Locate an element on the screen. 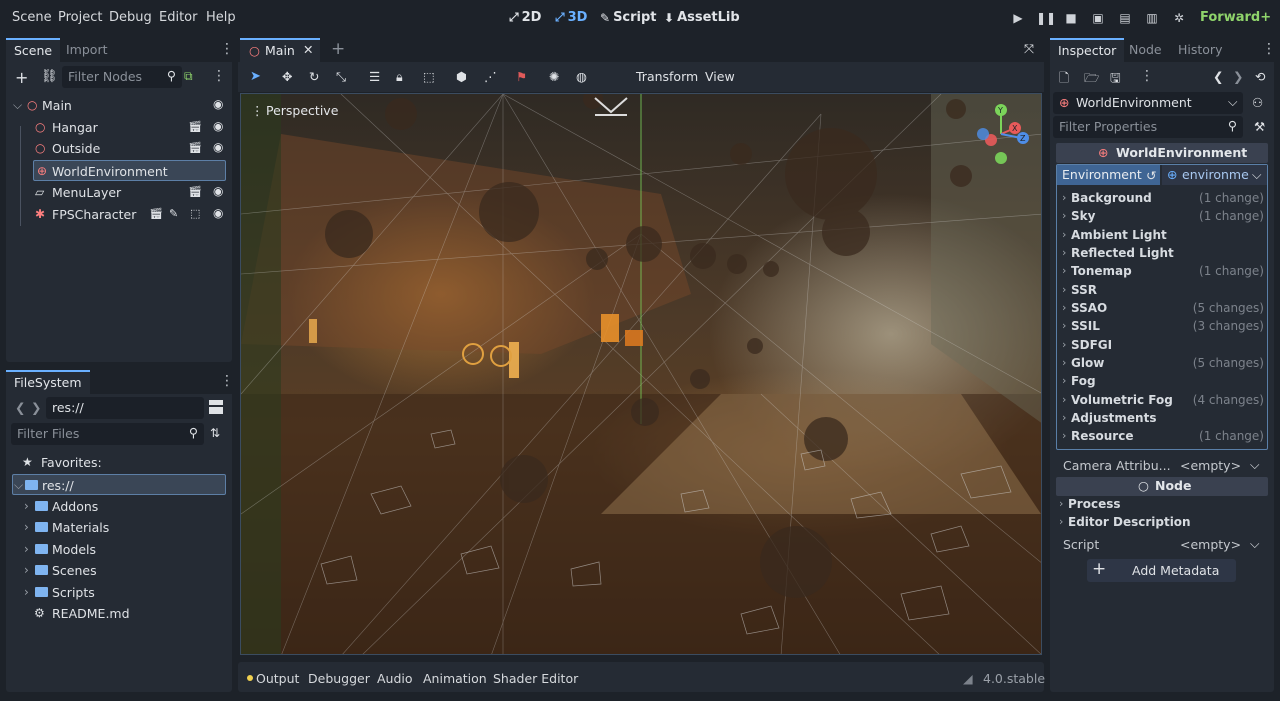 This screenshot has width=1280, height=701. menu-debug: Debug is located at coordinates (130, 17).